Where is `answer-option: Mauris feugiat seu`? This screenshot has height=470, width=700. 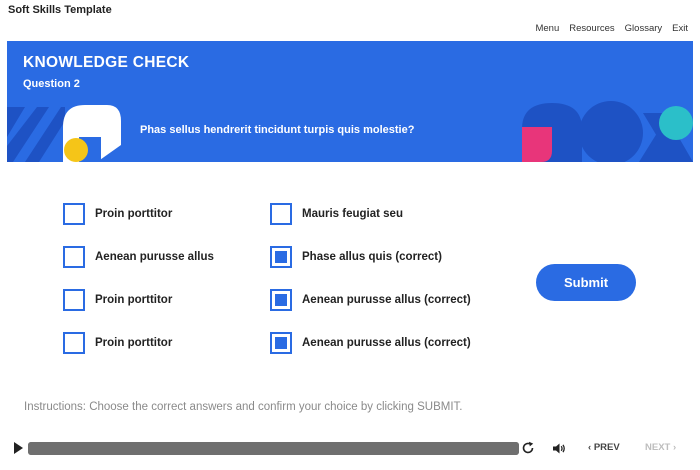 answer-option: Mauris feugiat seu is located at coordinates (336, 214).